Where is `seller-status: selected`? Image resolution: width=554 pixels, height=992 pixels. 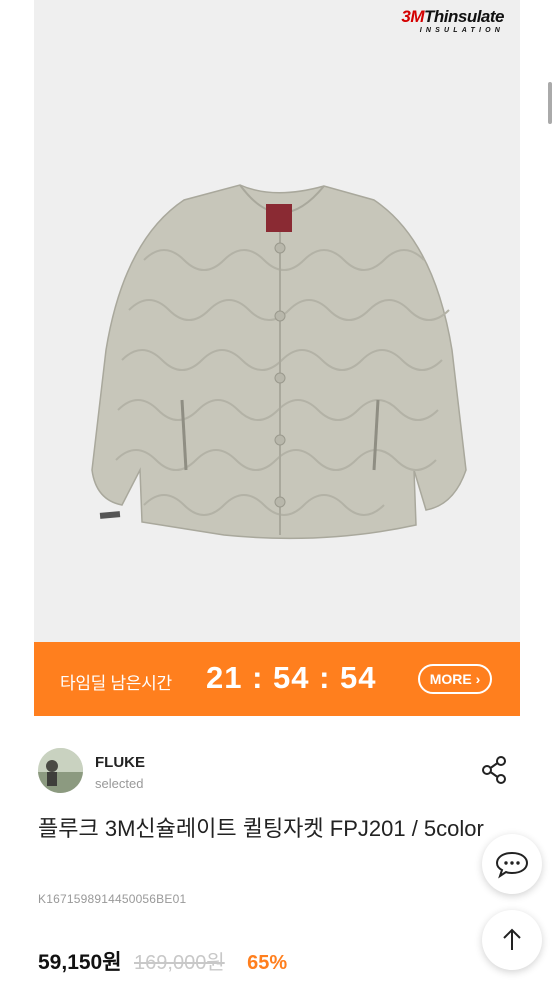
seller-status: selected is located at coordinates (119, 783).